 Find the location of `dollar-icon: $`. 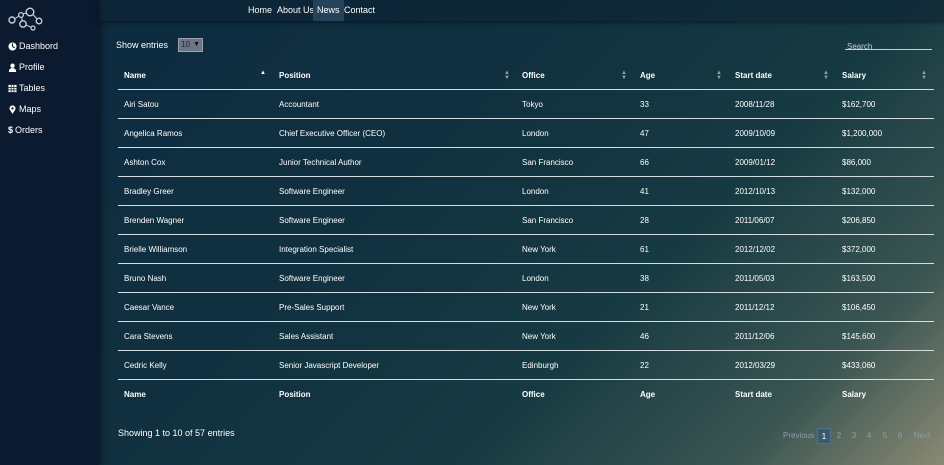

dollar-icon: $ is located at coordinates (11, 130).